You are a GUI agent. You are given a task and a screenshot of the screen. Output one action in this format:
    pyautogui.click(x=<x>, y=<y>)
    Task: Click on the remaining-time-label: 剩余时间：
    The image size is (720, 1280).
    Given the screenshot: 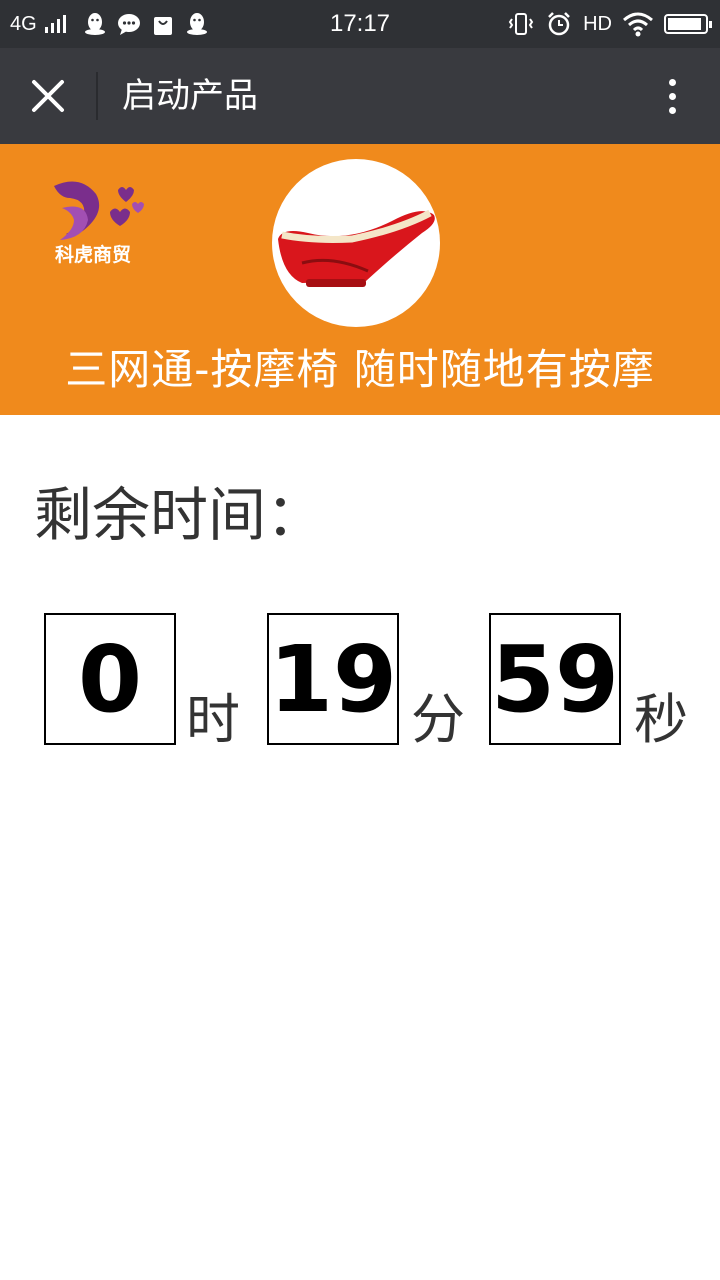 What is the action you would take?
    pyautogui.click(x=179, y=515)
    